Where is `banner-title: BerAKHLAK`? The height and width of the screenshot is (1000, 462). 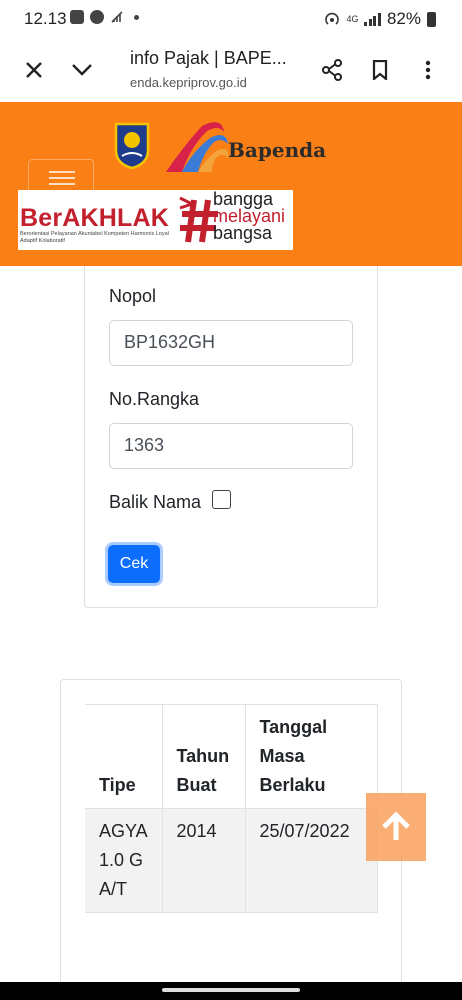
banner-title: BerAKHLAK is located at coordinates (95, 218).